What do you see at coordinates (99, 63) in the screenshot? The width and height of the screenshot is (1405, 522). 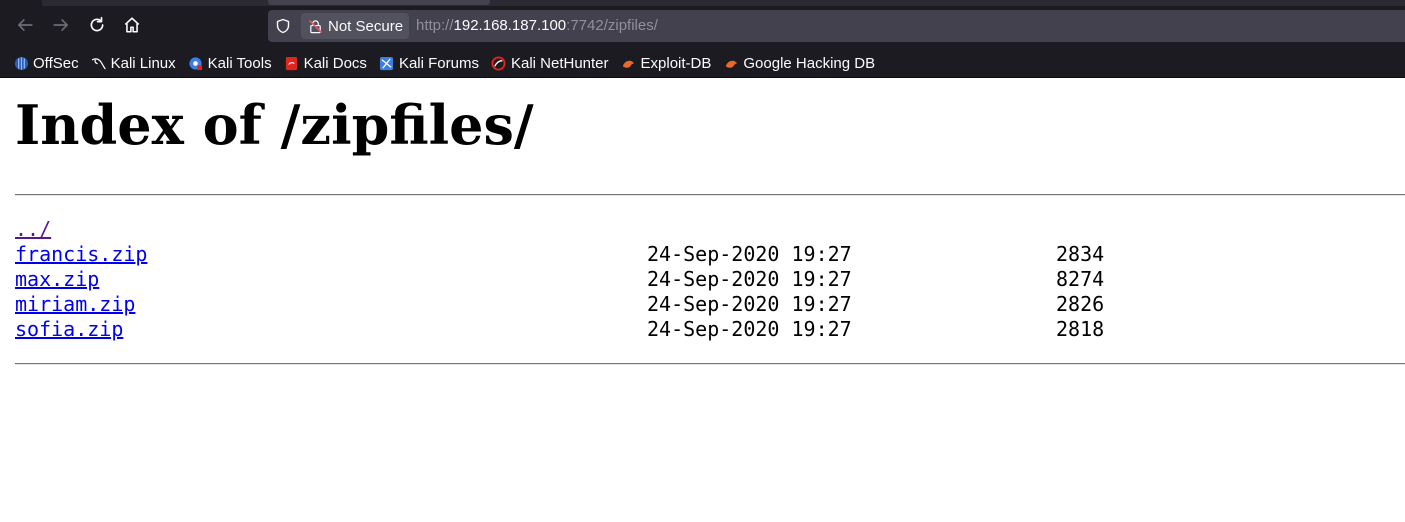 I see `kali-dragon-icon` at bounding box center [99, 63].